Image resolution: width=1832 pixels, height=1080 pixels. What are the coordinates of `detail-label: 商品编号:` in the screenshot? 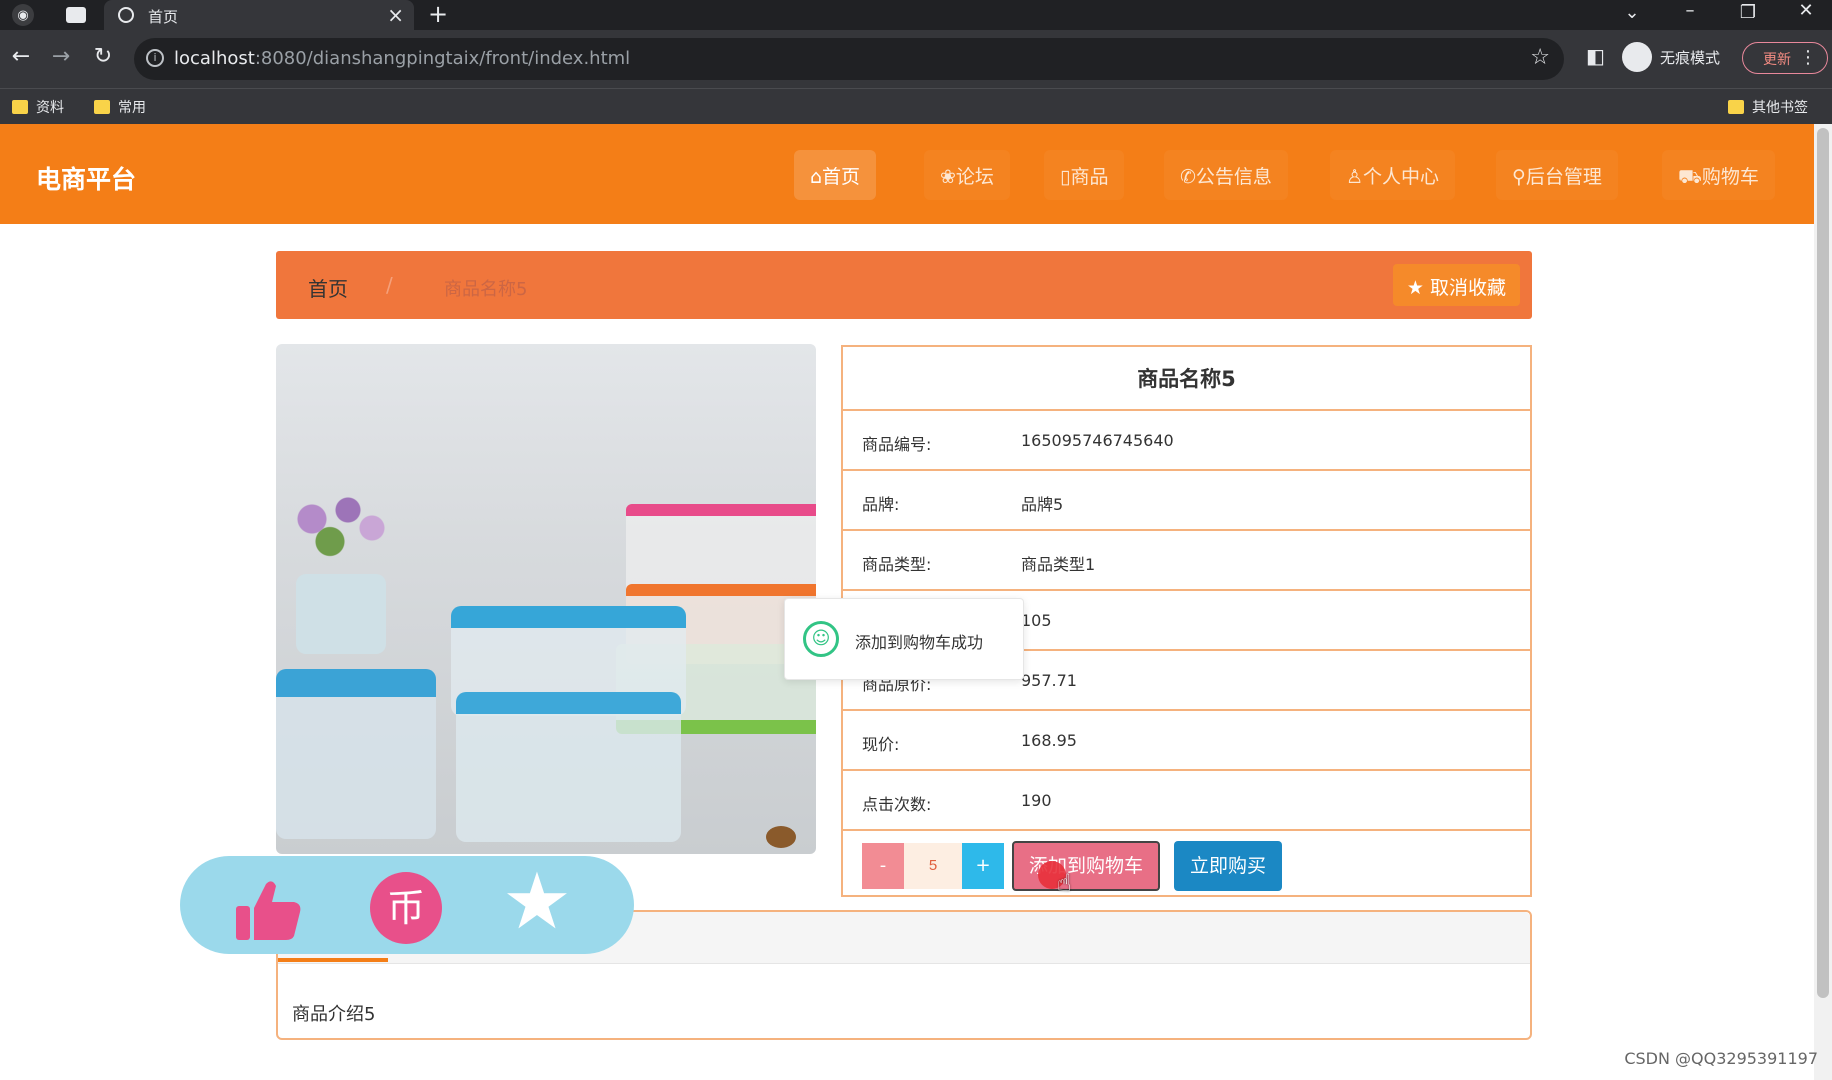 It's located at (897, 444).